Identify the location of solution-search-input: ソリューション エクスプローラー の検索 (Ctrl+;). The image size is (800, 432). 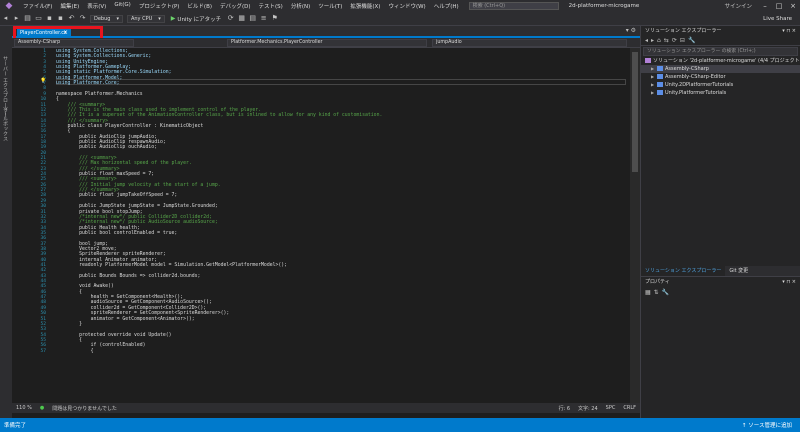
(720, 51).